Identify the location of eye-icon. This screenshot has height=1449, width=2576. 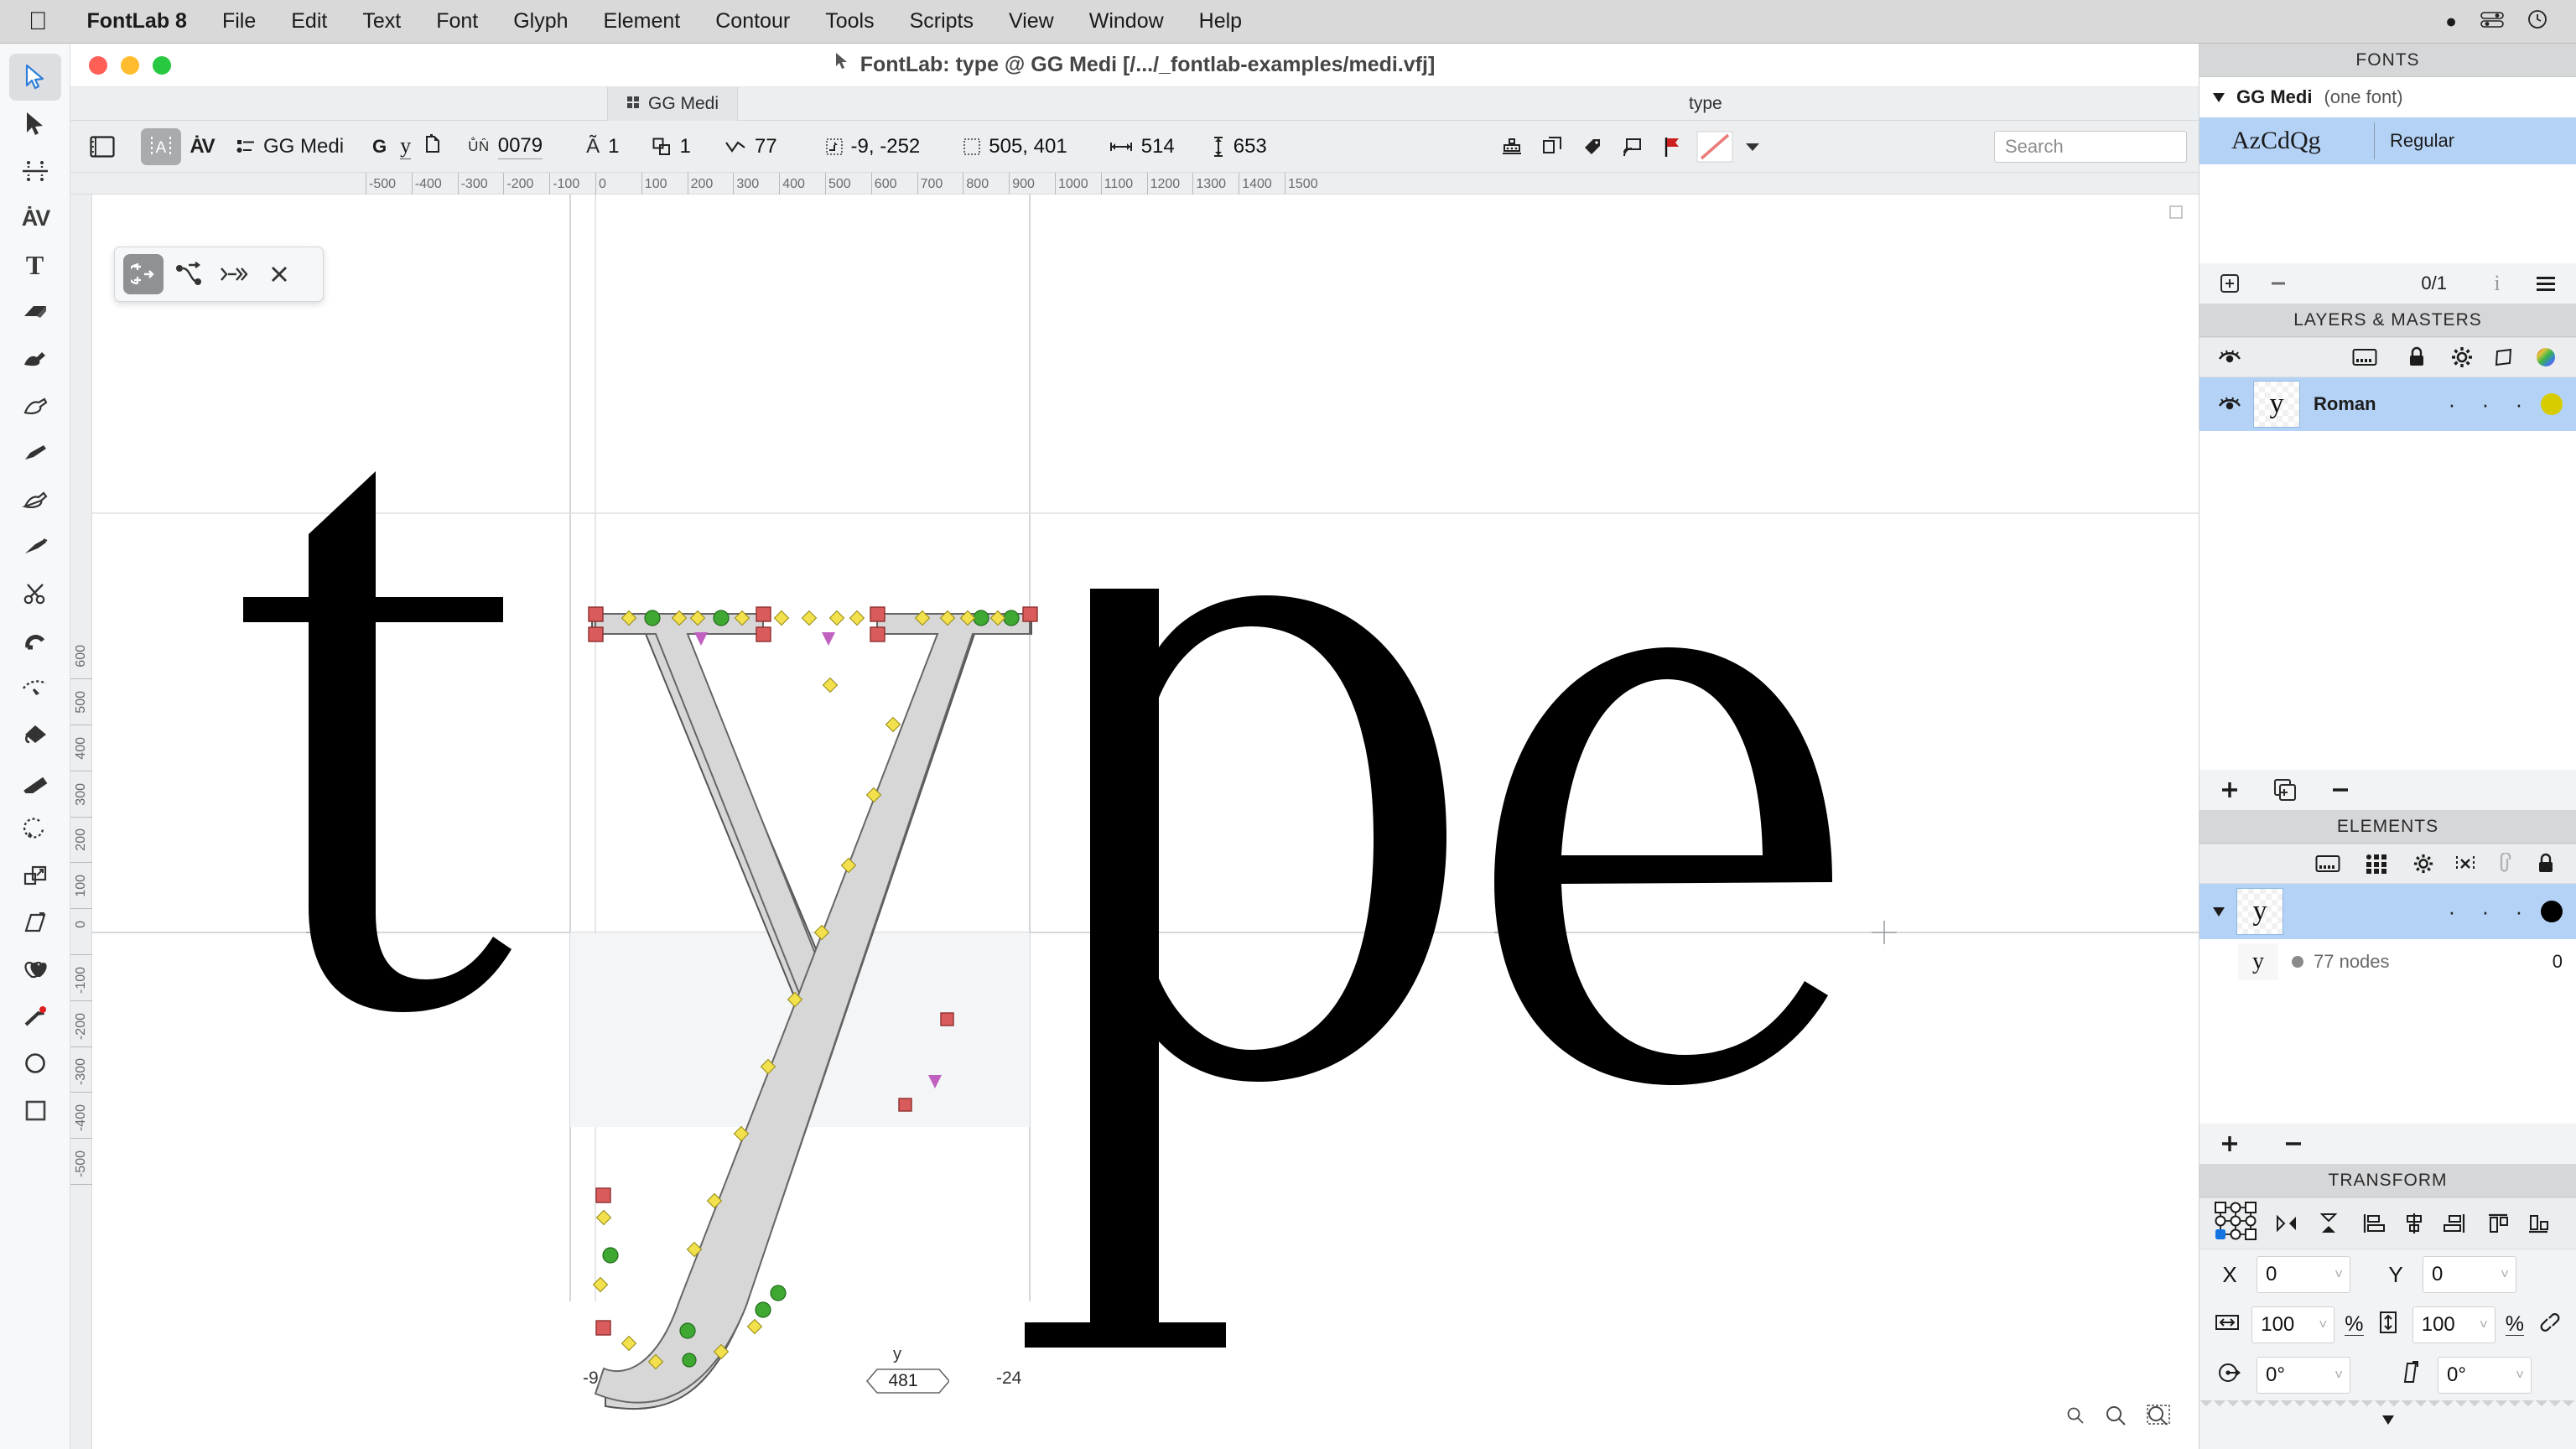
(2229, 404).